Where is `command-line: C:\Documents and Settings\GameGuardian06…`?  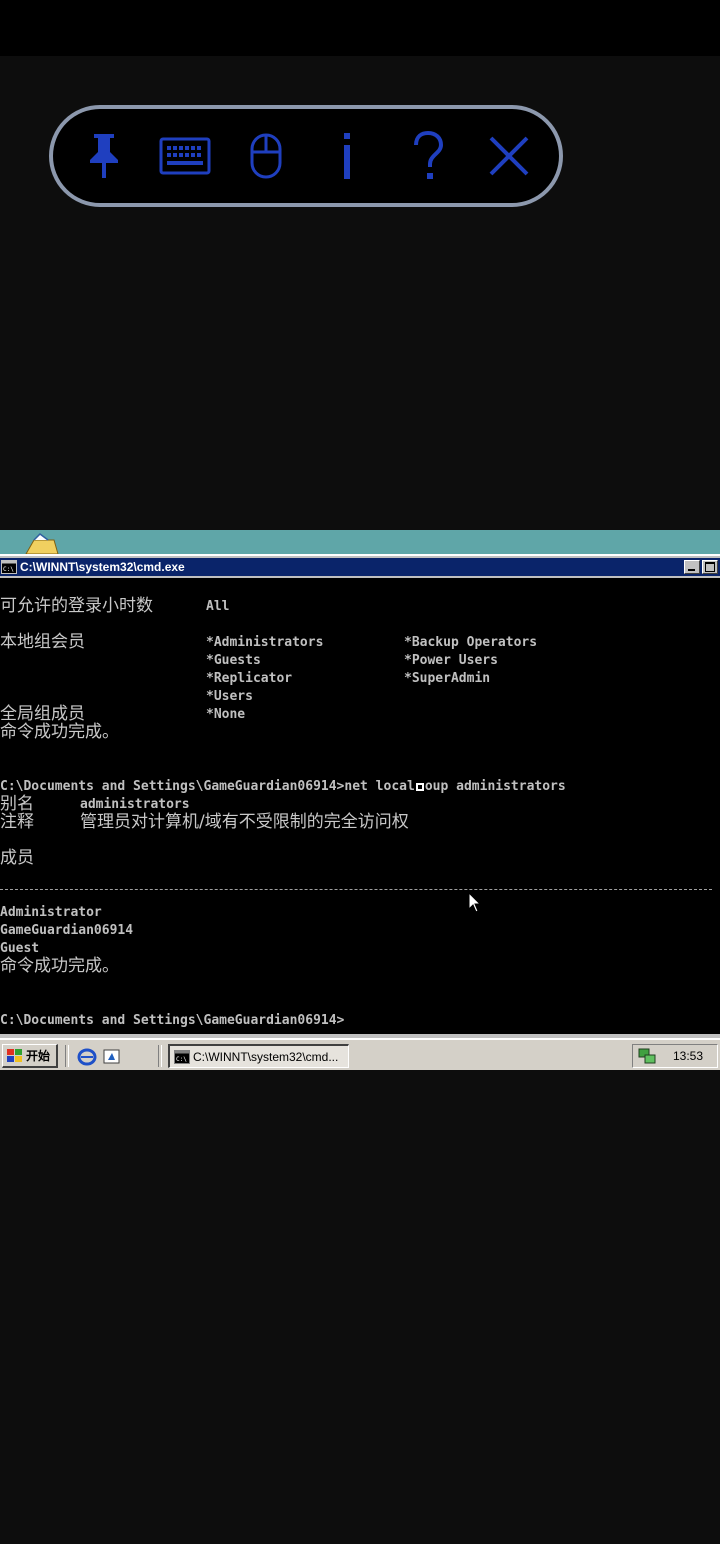
command-line: C:\Documents and Settings\GameGuardian06… is located at coordinates (283, 787).